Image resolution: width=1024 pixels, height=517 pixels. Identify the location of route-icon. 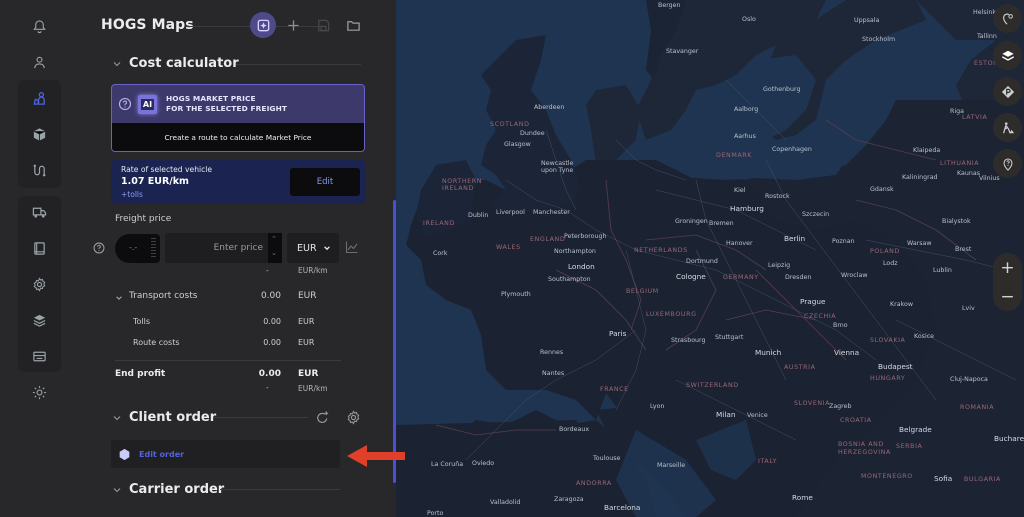
(39, 170).